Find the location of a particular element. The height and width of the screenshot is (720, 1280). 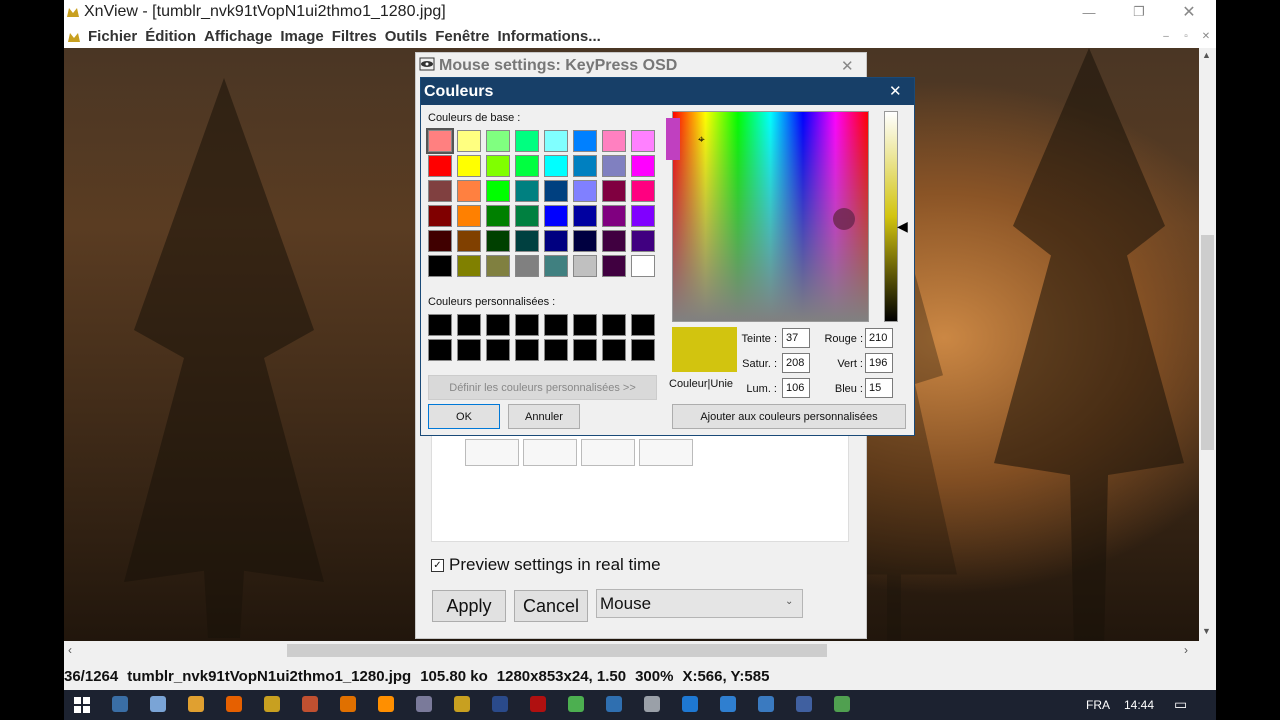

menu-affichage: Affichage is located at coordinates (238, 36).